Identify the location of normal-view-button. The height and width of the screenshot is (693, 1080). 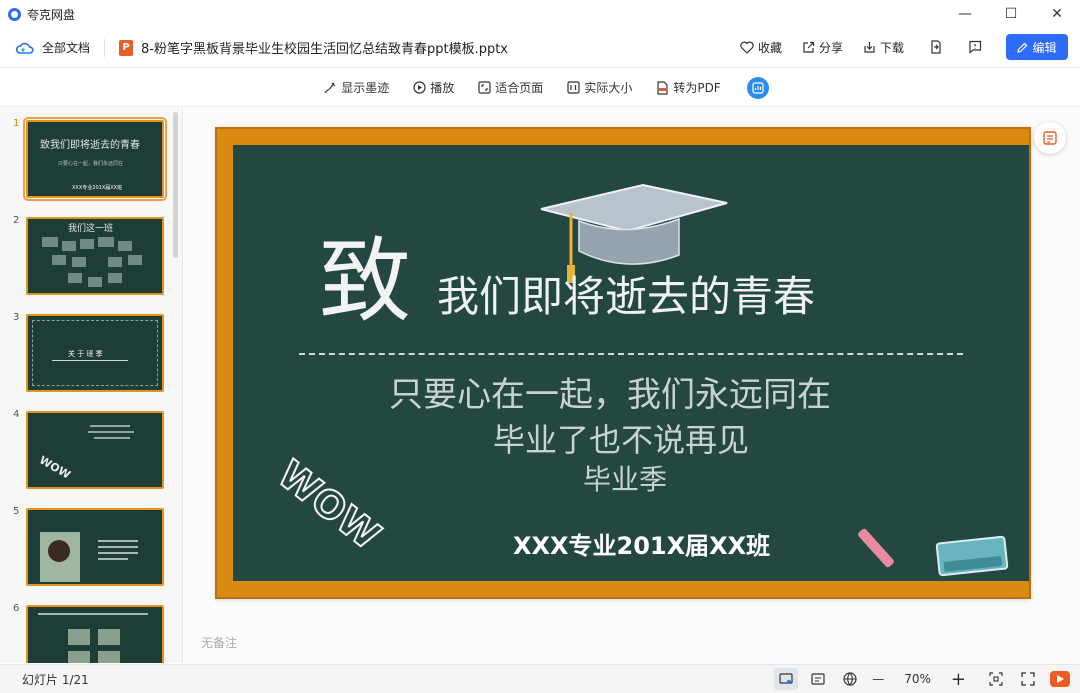
(786, 679).